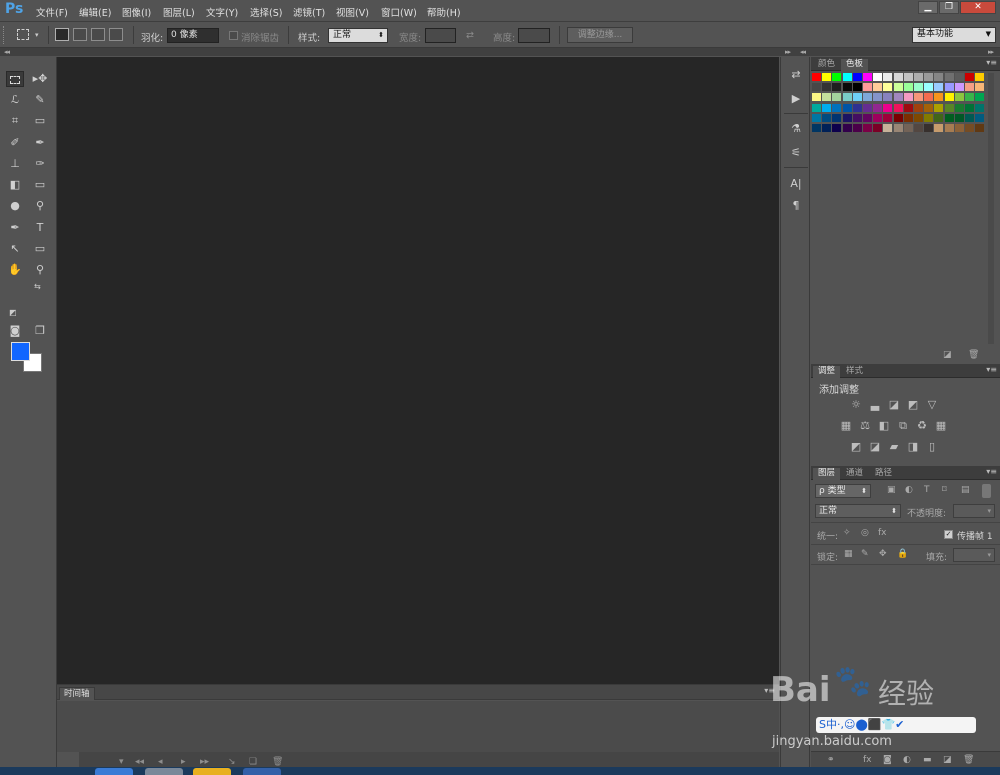  Describe the element at coordinates (865, 533) in the screenshot. I see `unify-visibility-icon: ◎` at that location.